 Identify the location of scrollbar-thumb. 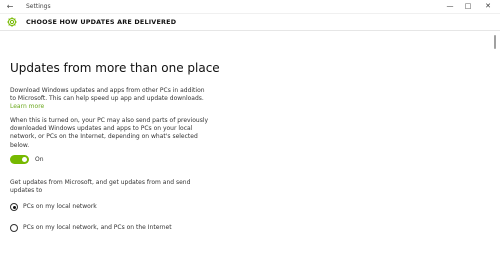
(495, 42).